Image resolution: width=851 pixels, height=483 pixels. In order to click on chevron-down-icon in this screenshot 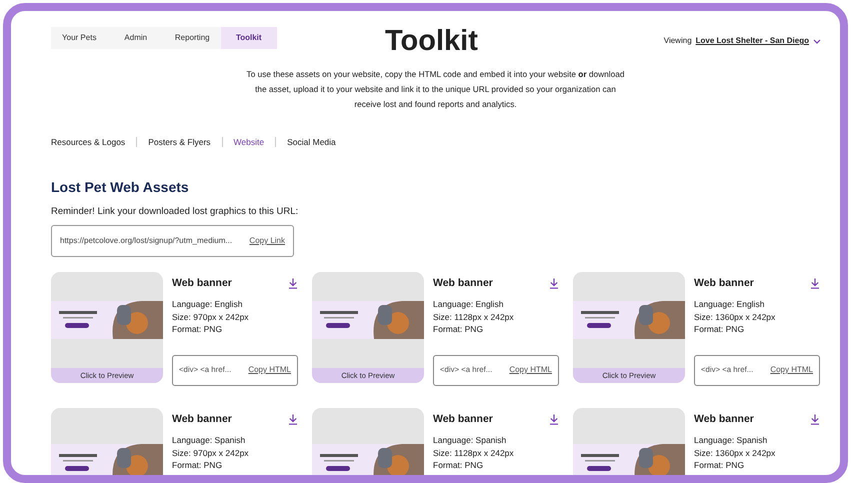, I will do `click(817, 41)`.